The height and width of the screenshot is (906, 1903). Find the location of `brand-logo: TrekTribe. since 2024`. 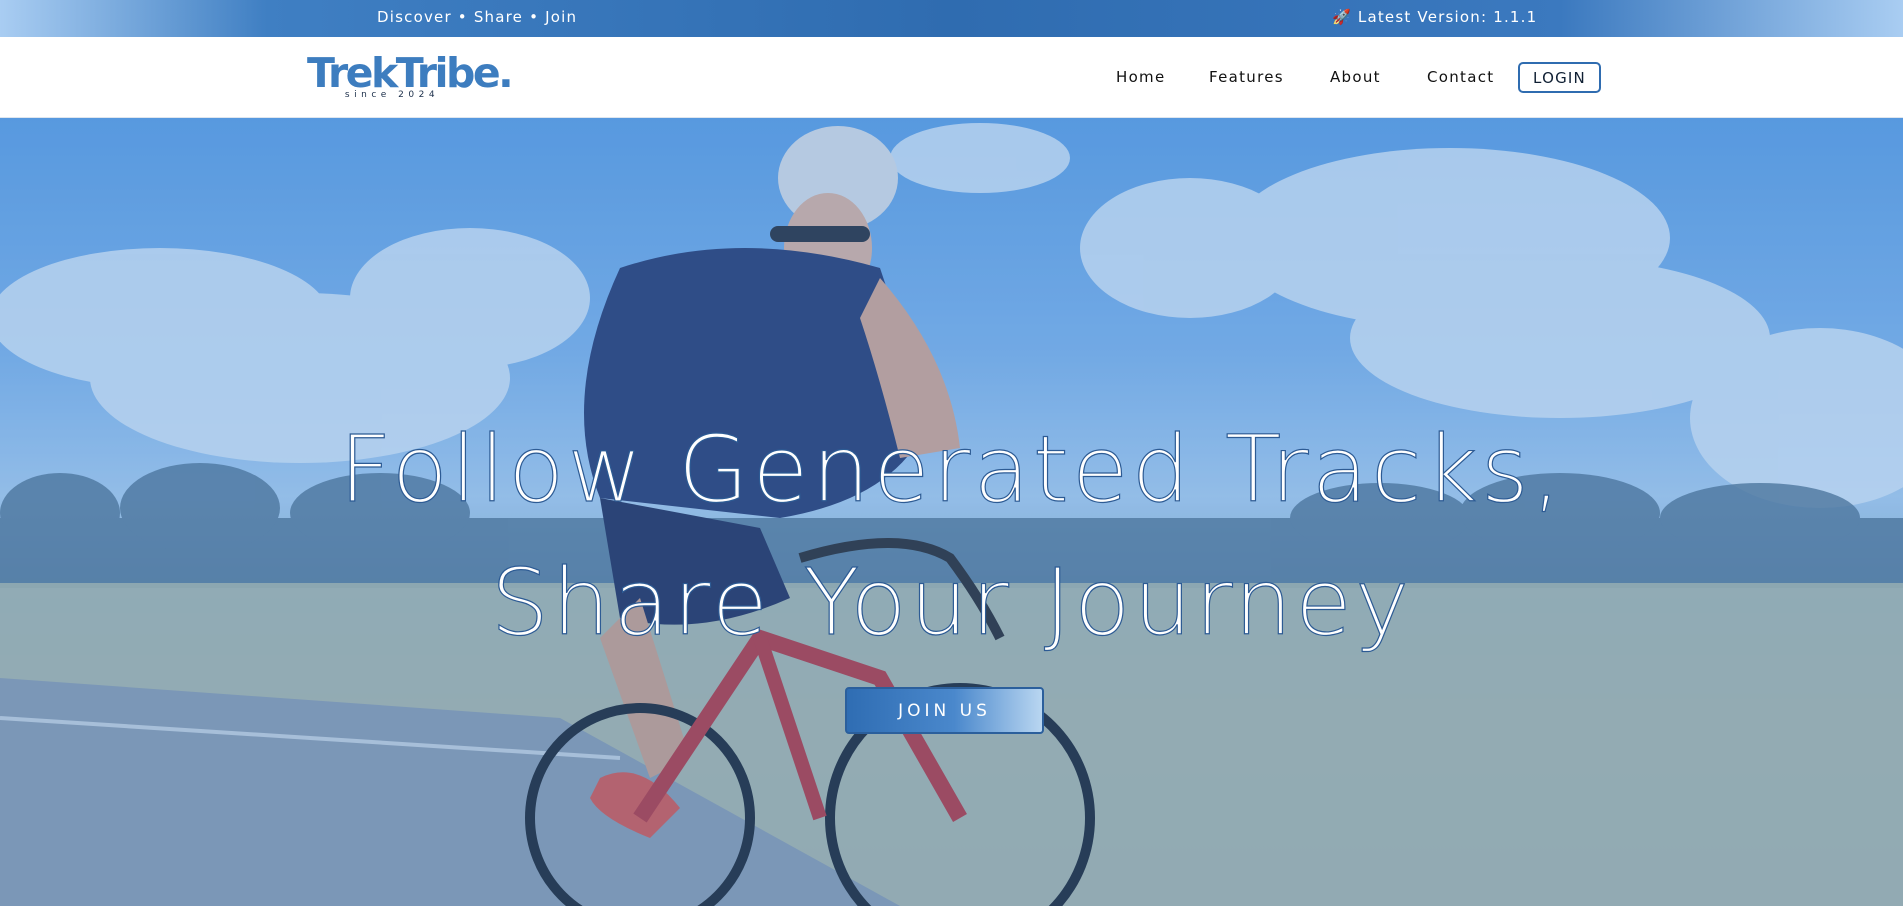

brand-logo: TrekTribe. since 2024 is located at coordinates (410, 76).